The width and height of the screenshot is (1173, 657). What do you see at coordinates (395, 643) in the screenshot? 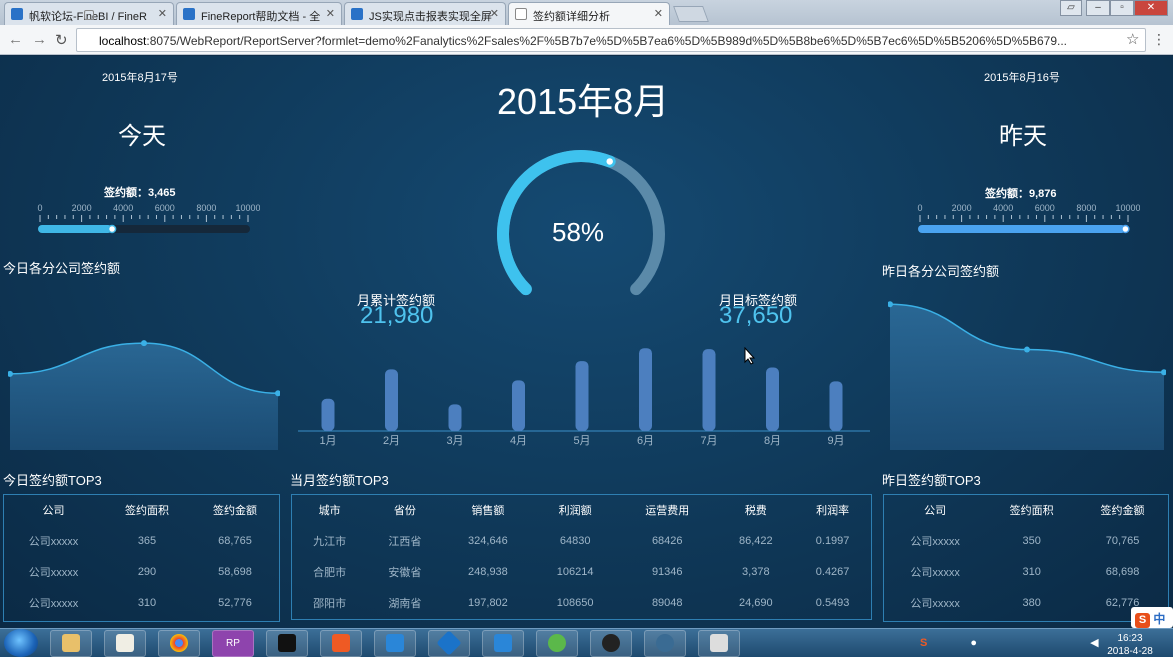
I see `finereport-task` at bounding box center [395, 643].